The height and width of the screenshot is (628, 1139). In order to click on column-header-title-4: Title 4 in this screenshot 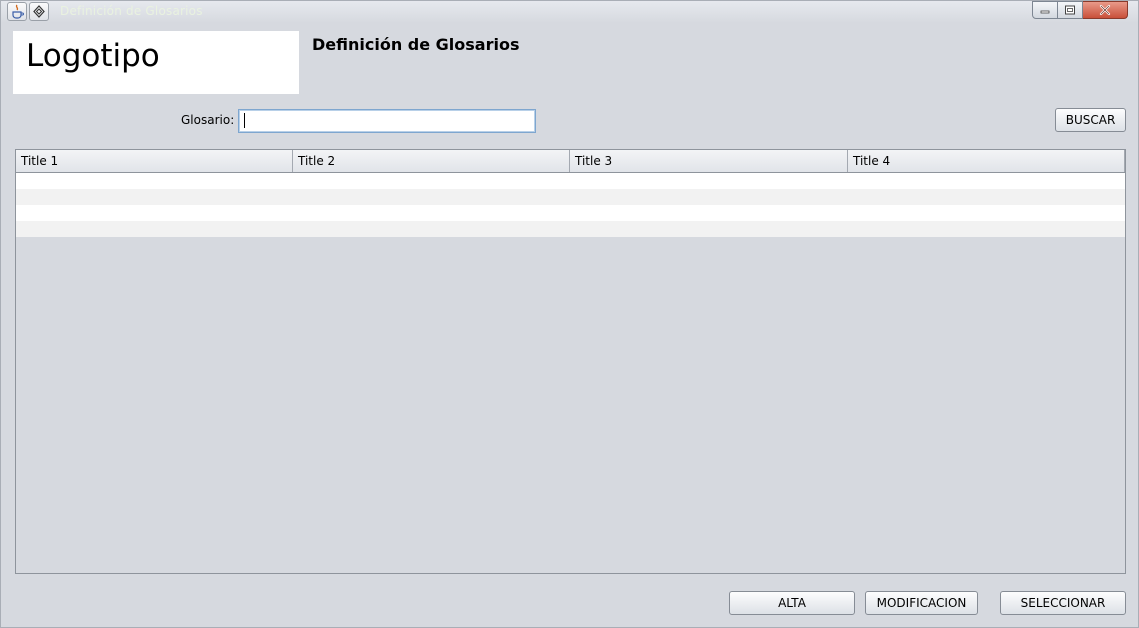, I will do `click(986, 161)`.